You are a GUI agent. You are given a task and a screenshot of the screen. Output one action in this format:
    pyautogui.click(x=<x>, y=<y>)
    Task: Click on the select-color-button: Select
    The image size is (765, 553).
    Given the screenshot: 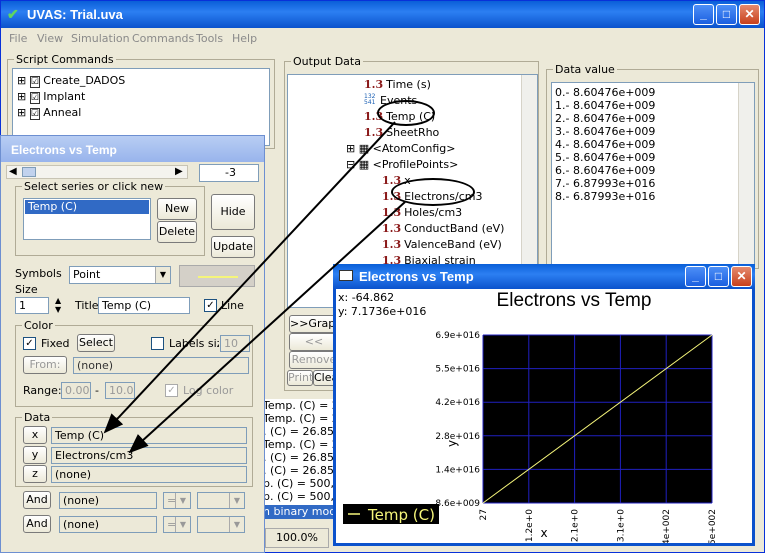 What is the action you would take?
    pyautogui.click(x=96, y=343)
    